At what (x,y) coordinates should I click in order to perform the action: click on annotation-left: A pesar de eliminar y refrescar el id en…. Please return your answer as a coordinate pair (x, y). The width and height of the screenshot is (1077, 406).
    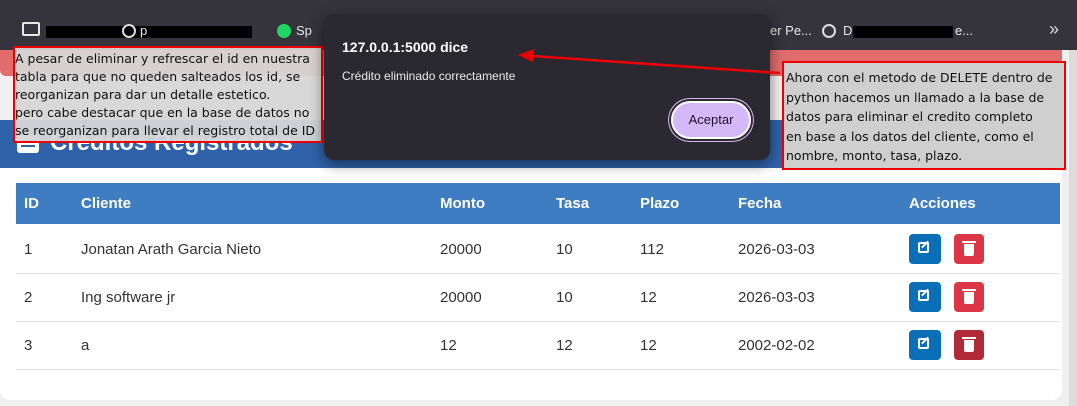
    Looking at the image, I should click on (168, 94).